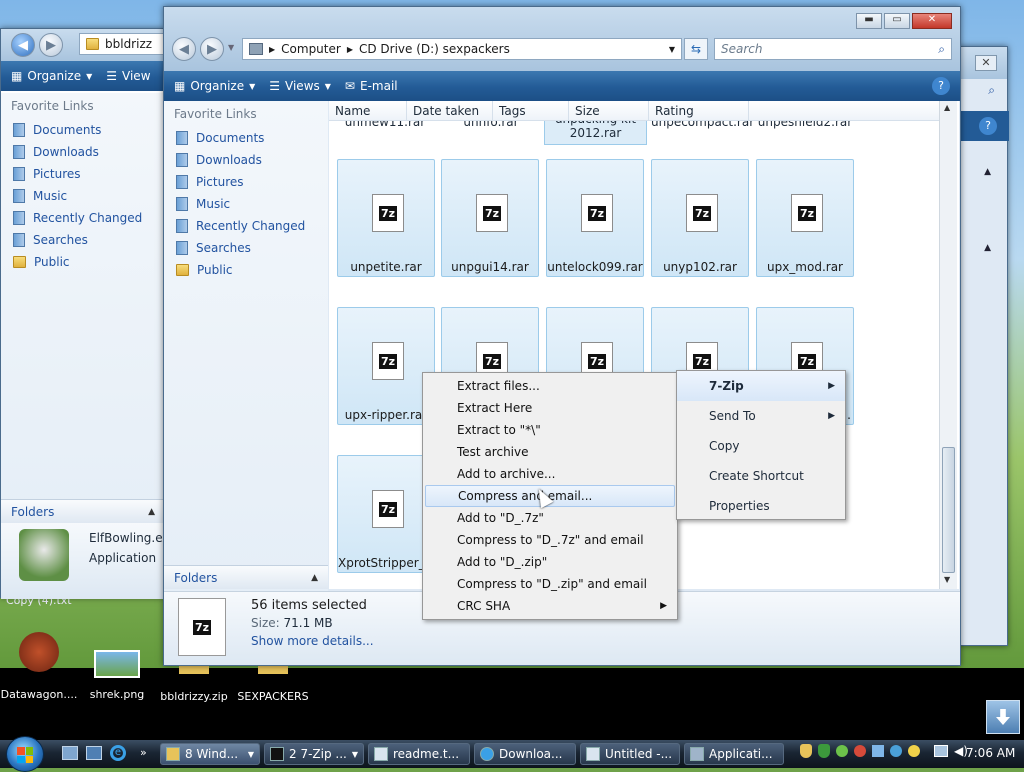 Image resolution: width=1024 pixels, height=772 pixels. I want to click on clock: 7:06 AM, so click(990, 753).